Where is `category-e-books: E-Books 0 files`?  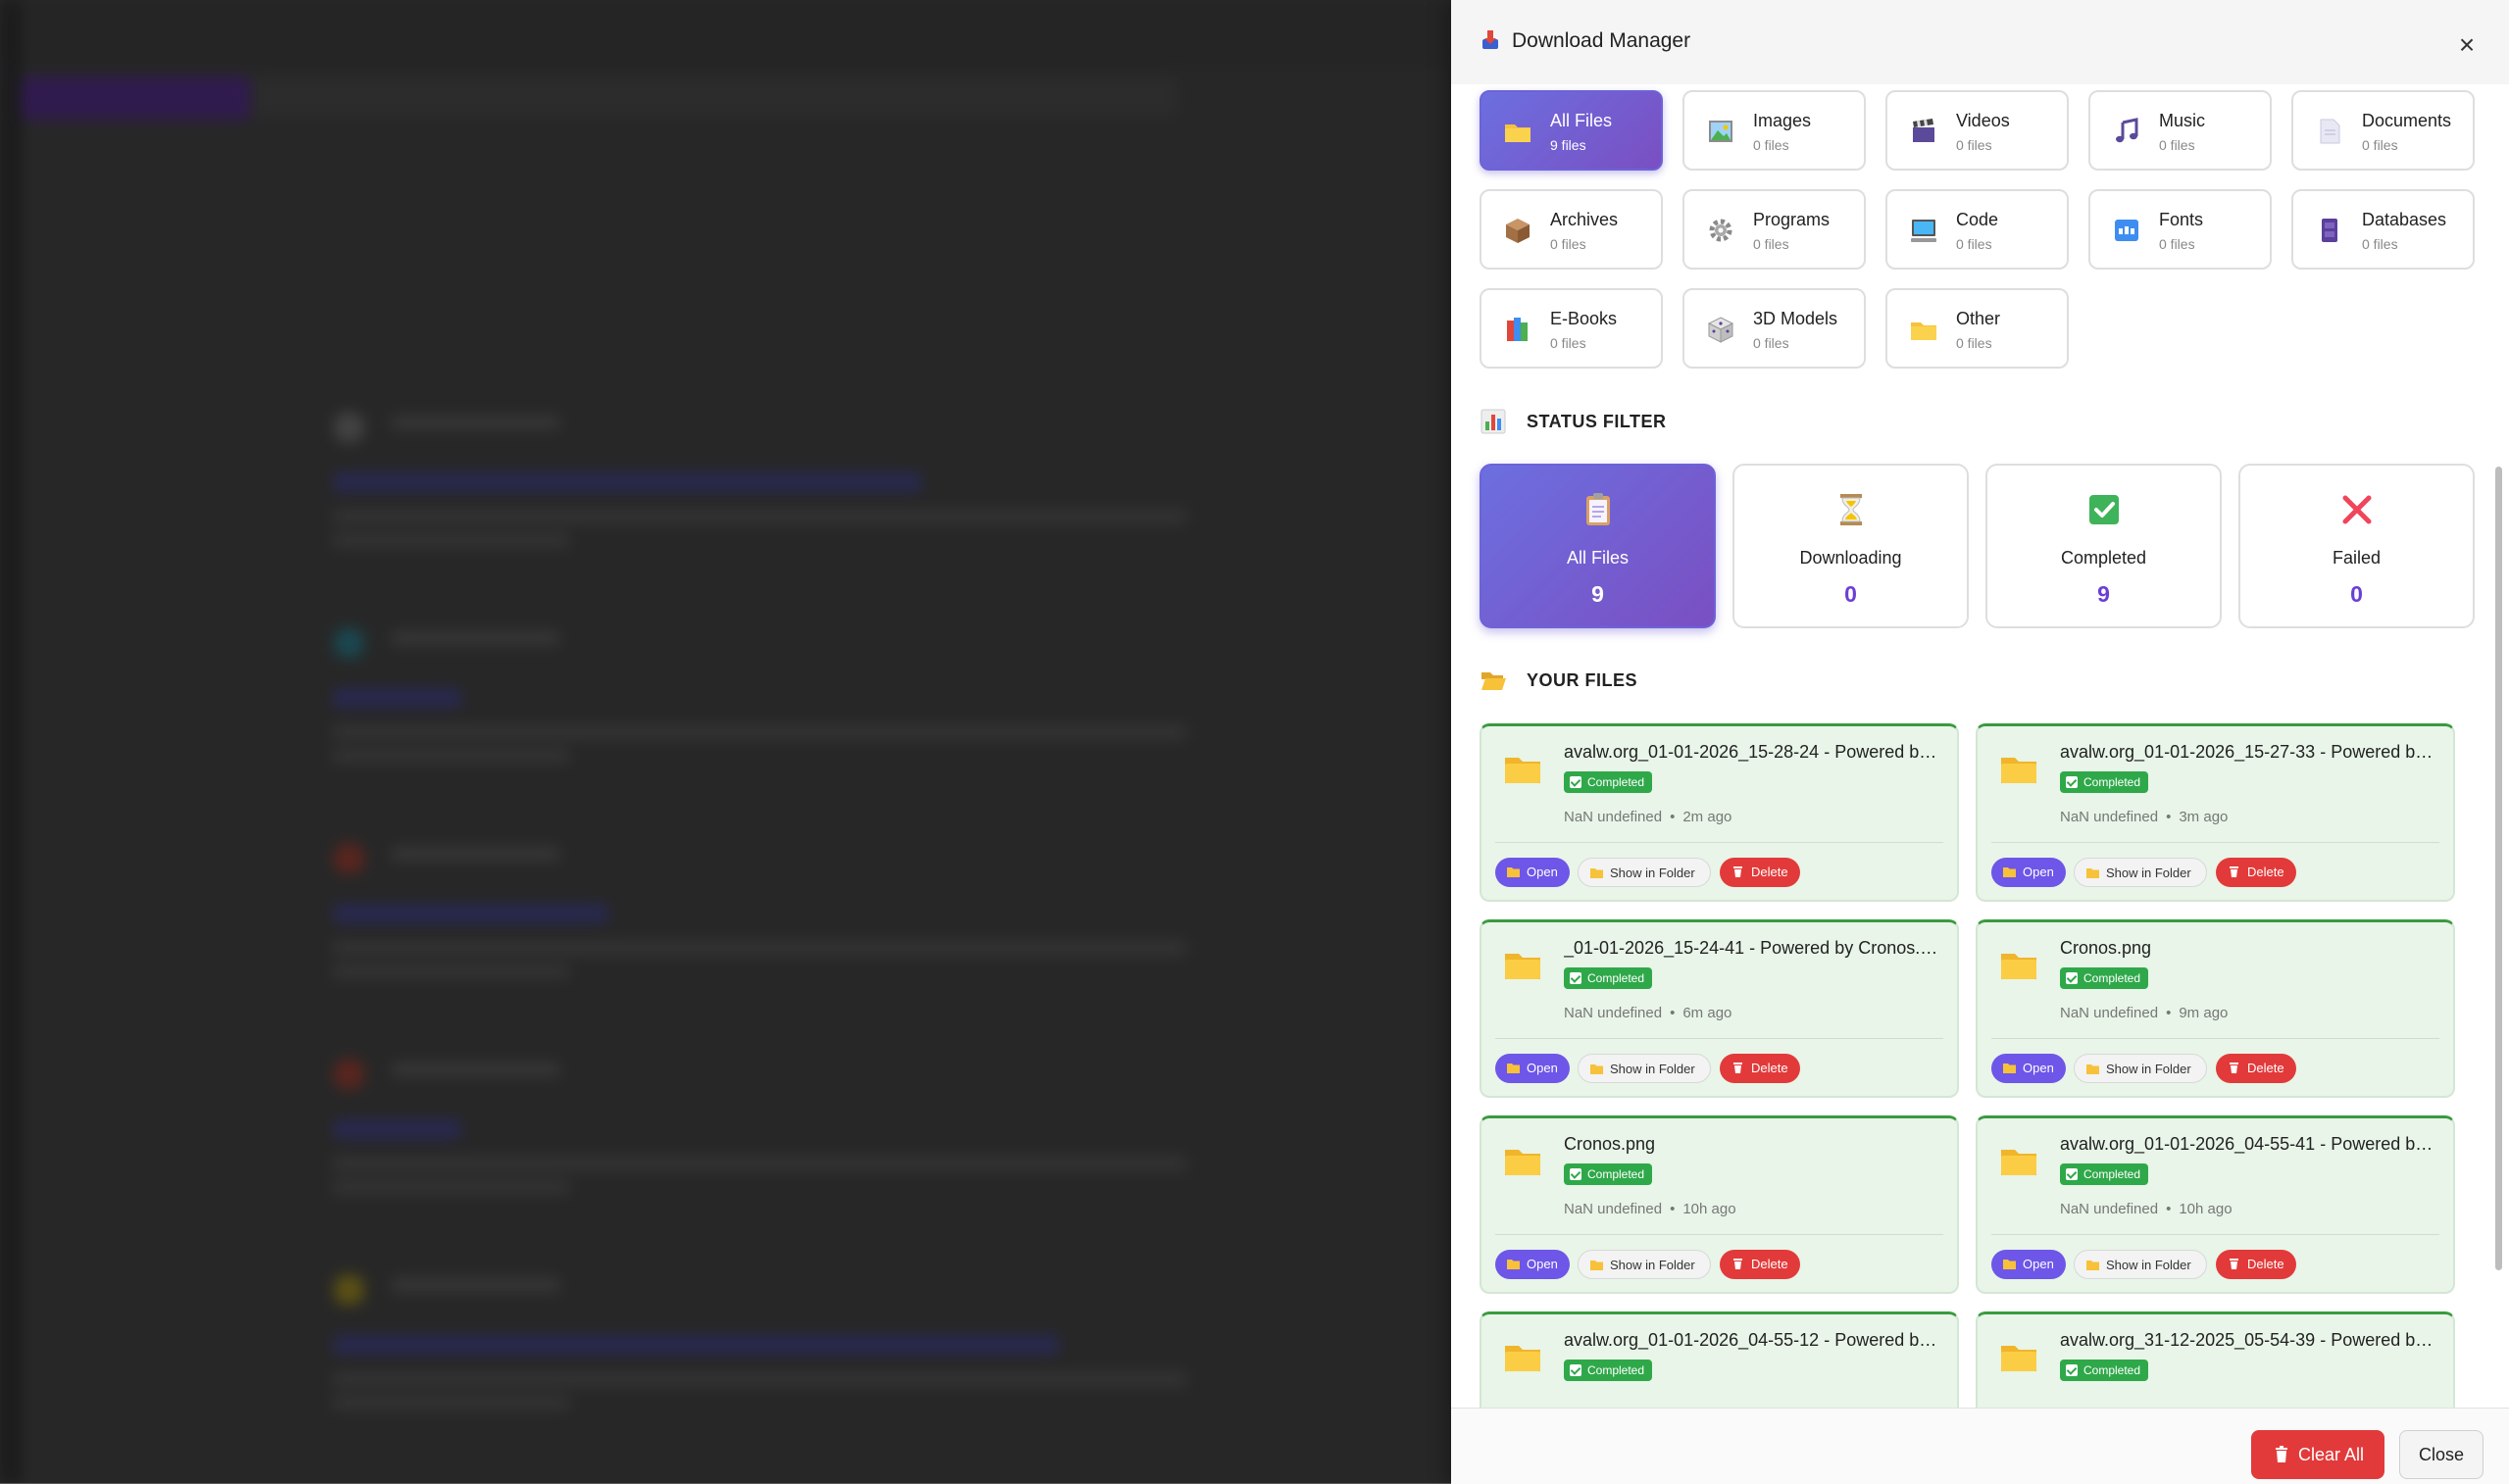
category-e-books: E-Books 0 files is located at coordinates (1571, 328).